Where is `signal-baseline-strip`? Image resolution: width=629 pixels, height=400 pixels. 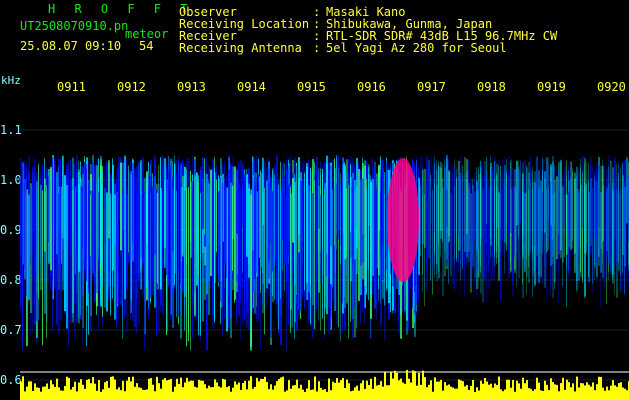
signal-baseline-strip is located at coordinates (324, 385).